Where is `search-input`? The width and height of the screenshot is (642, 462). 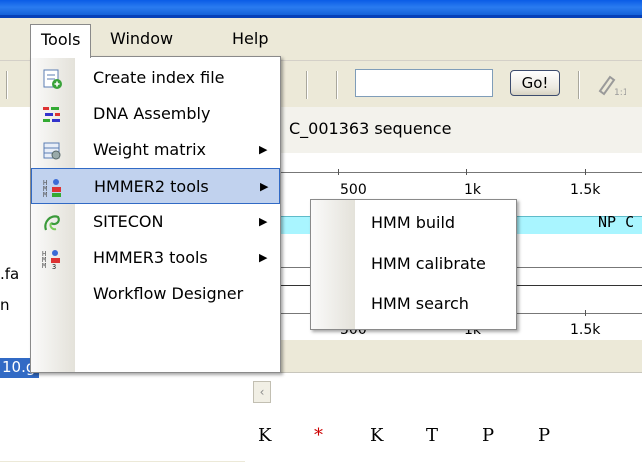 search-input is located at coordinates (424, 83).